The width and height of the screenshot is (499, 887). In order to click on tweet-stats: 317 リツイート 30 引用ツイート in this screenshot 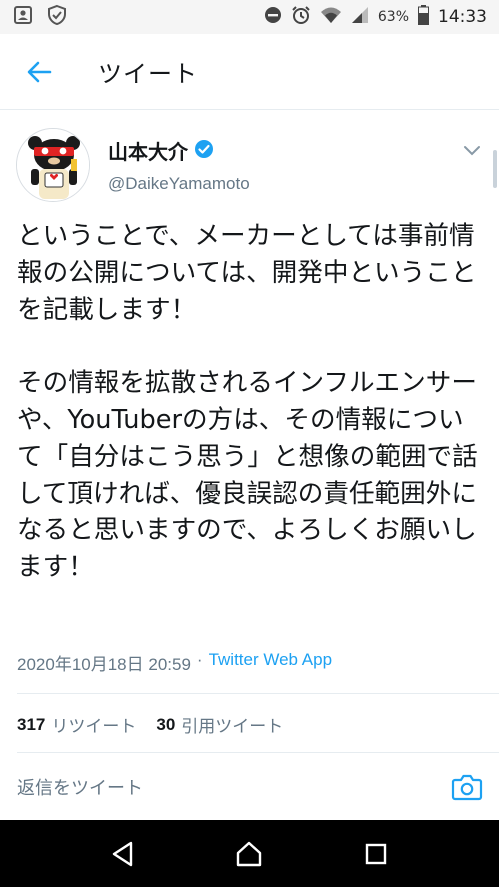, I will do `click(160, 724)`.